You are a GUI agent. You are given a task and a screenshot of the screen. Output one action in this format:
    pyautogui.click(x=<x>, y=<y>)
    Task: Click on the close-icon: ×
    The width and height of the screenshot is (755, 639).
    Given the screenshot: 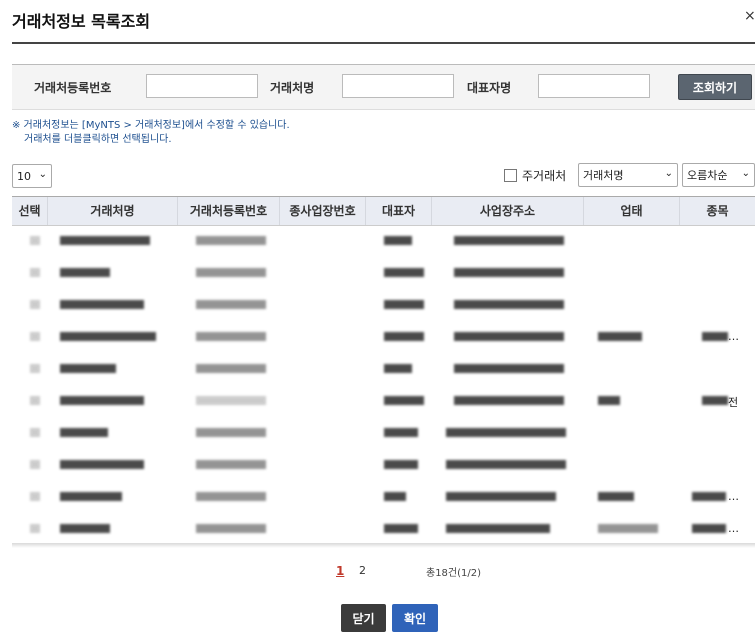 What is the action you would take?
    pyautogui.click(x=749, y=16)
    